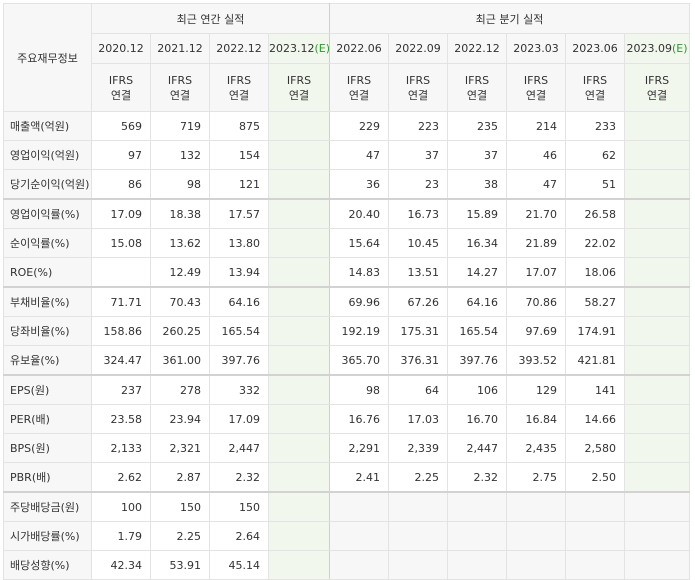 The height and width of the screenshot is (580, 695). I want to click on annual-value-cell: 154, so click(239, 155).